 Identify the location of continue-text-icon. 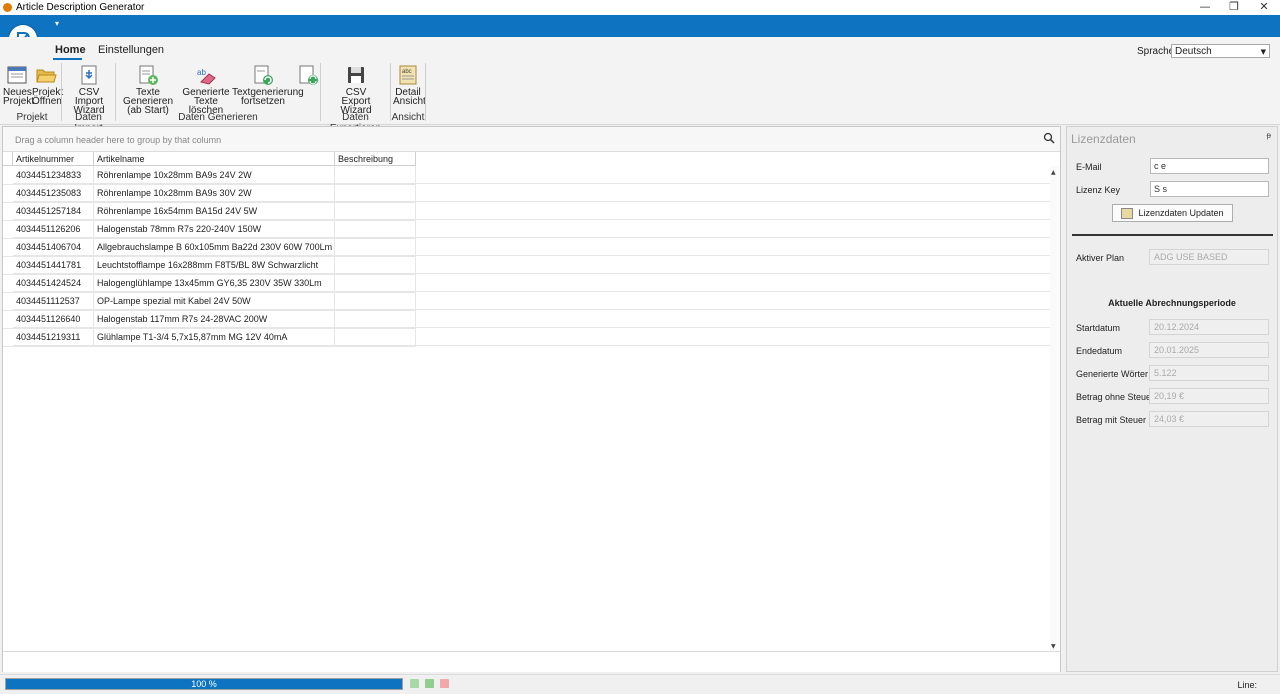
(263, 75).